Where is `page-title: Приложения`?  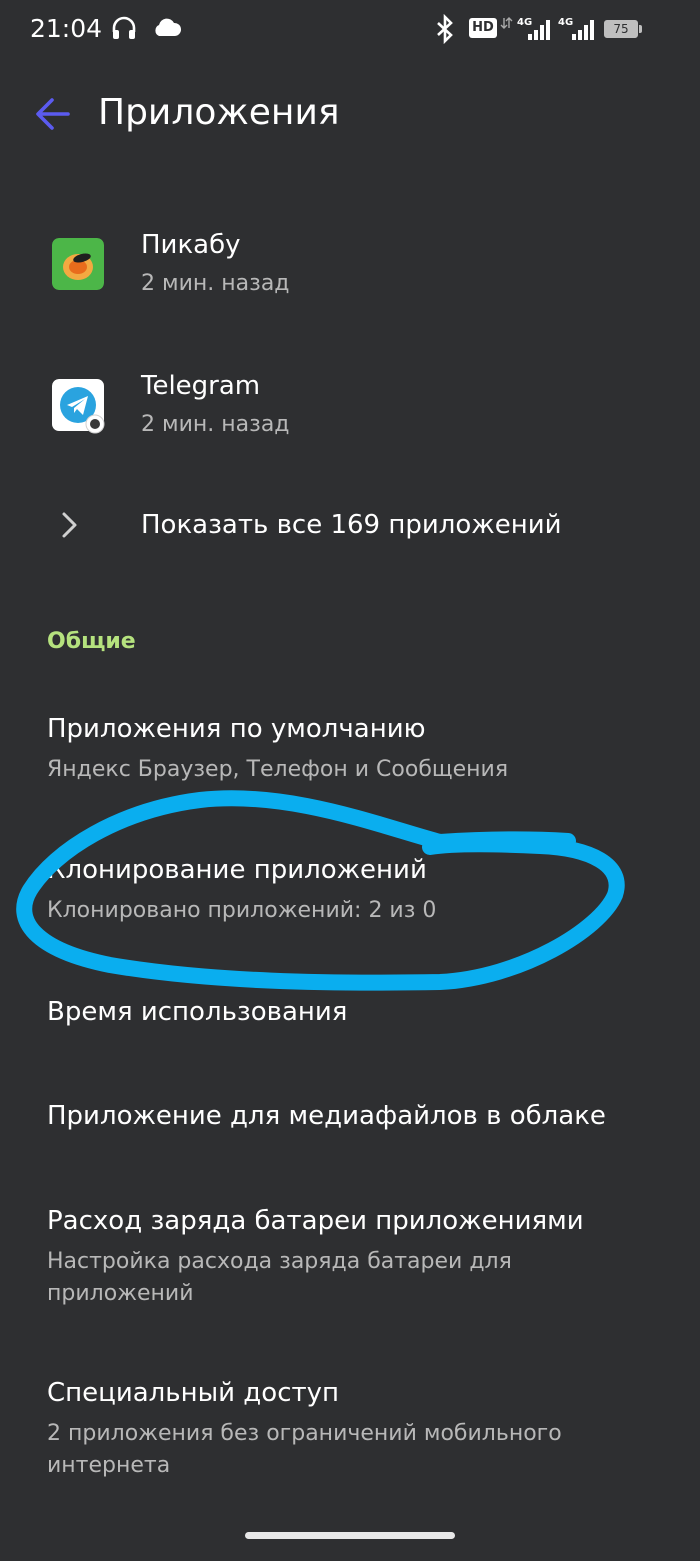
page-title: Приложения is located at coordinates (219, 112).